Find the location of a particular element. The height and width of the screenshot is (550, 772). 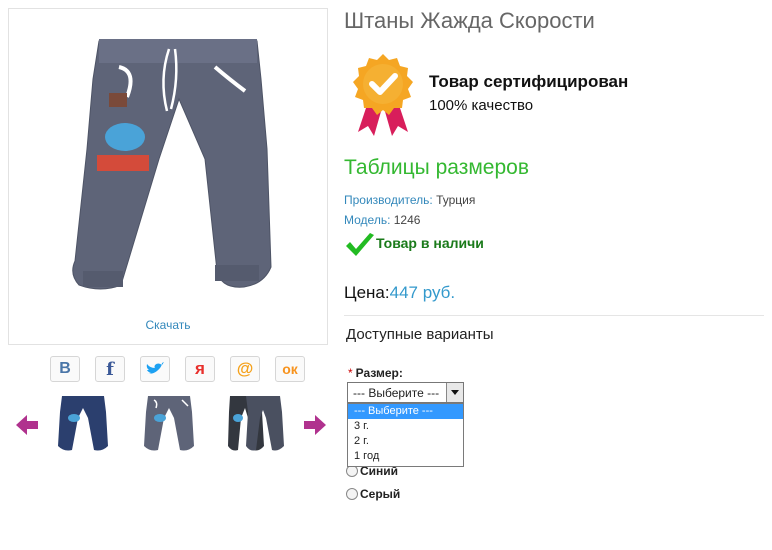

price: Цена:447 руб. is located at coordinates (399, 293).